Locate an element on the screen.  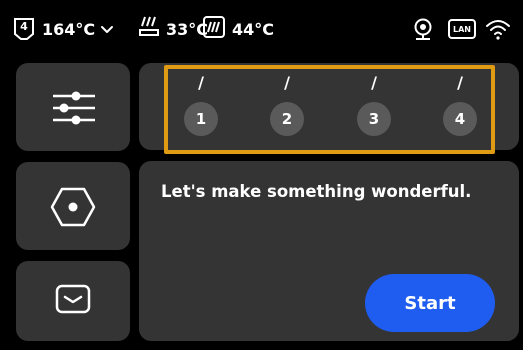
tray-button is located at coordinates (73, 301).